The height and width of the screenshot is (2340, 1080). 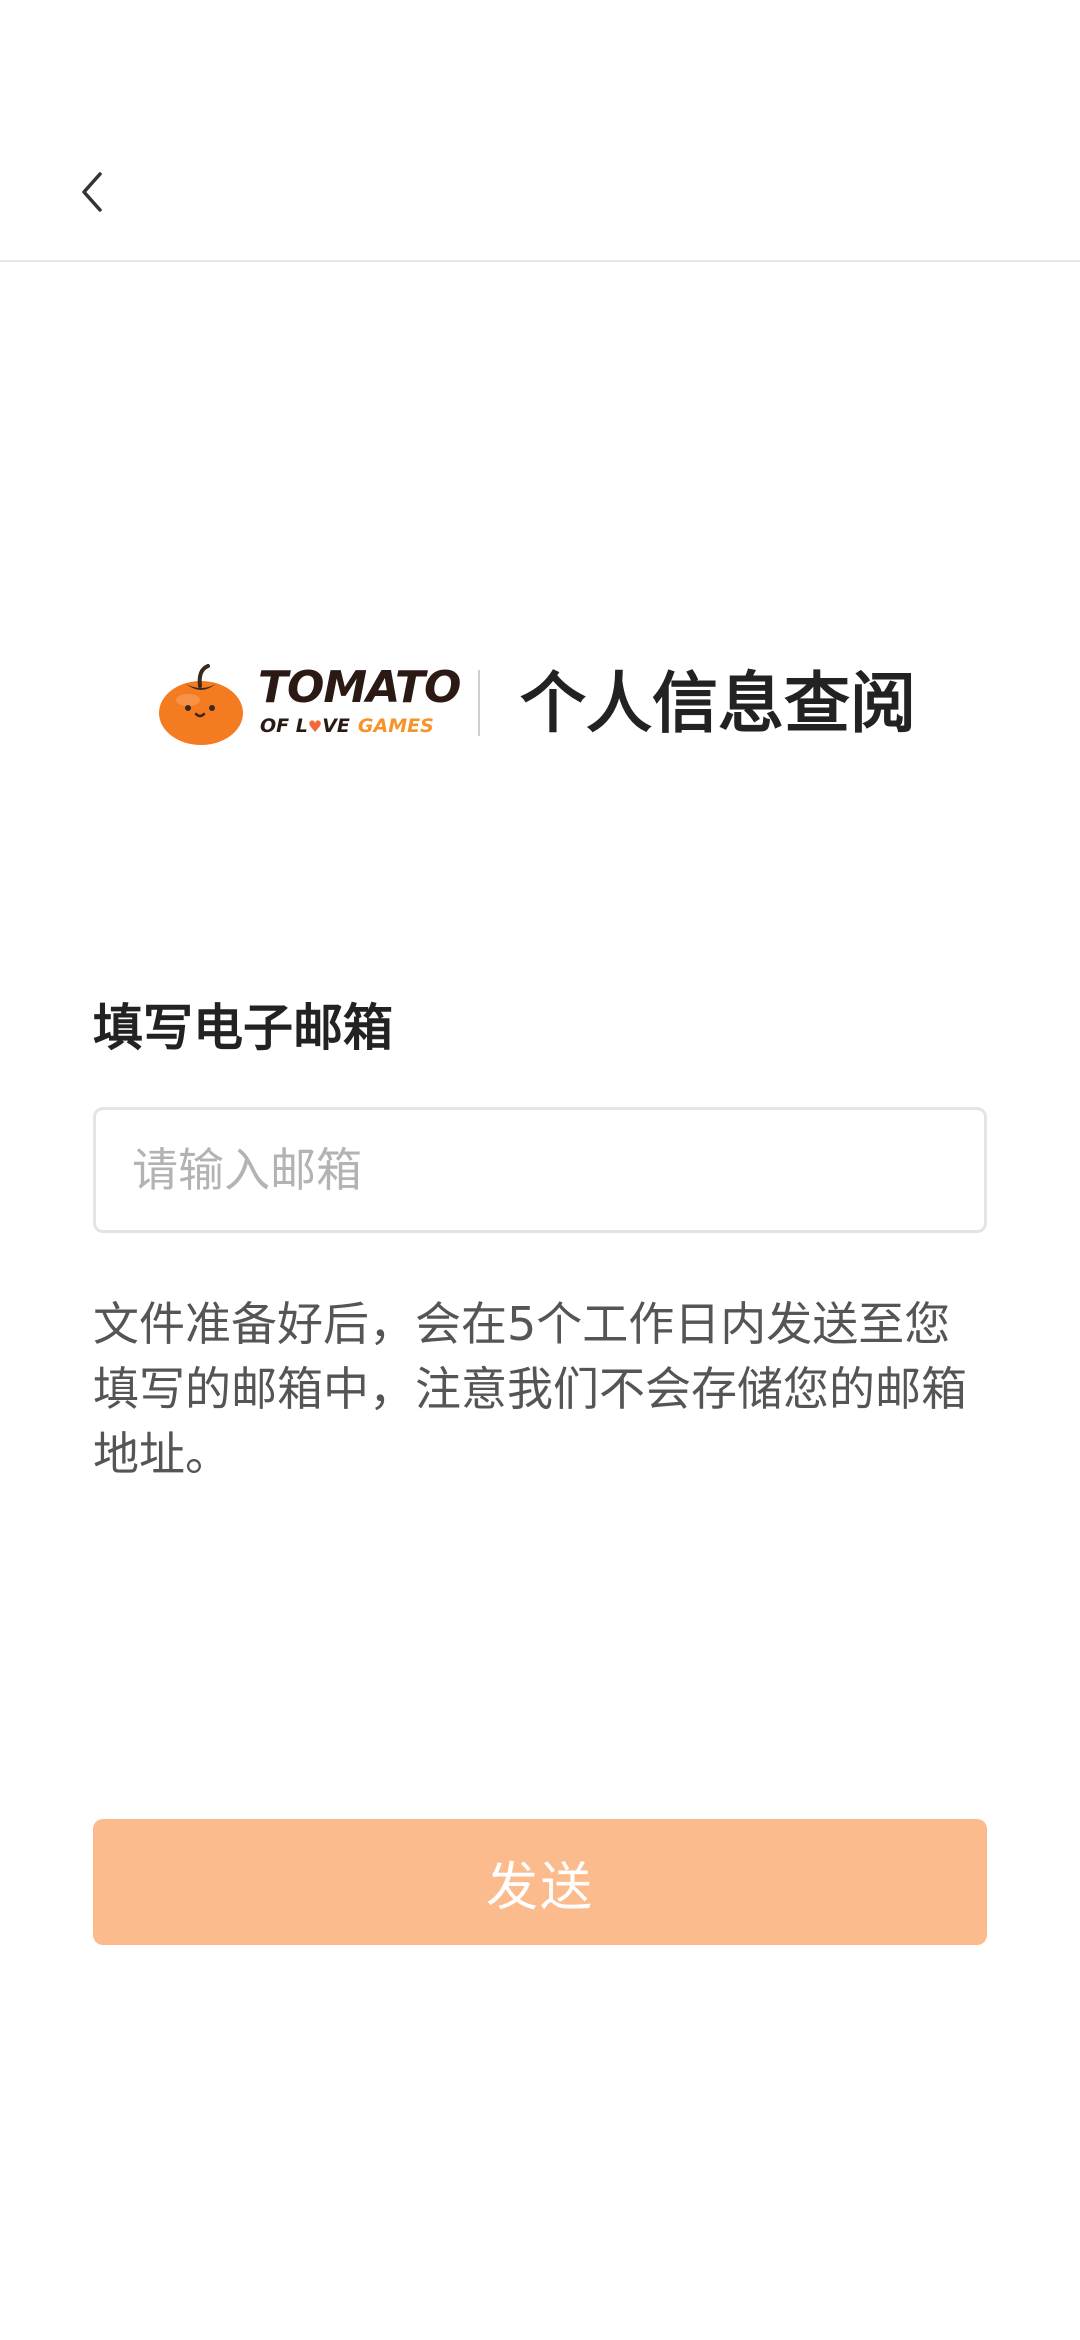 What do you see at coordinates (540, 1882) in the screenshot?
I see `send-button: 发送` at bounding box center [540, 1882].